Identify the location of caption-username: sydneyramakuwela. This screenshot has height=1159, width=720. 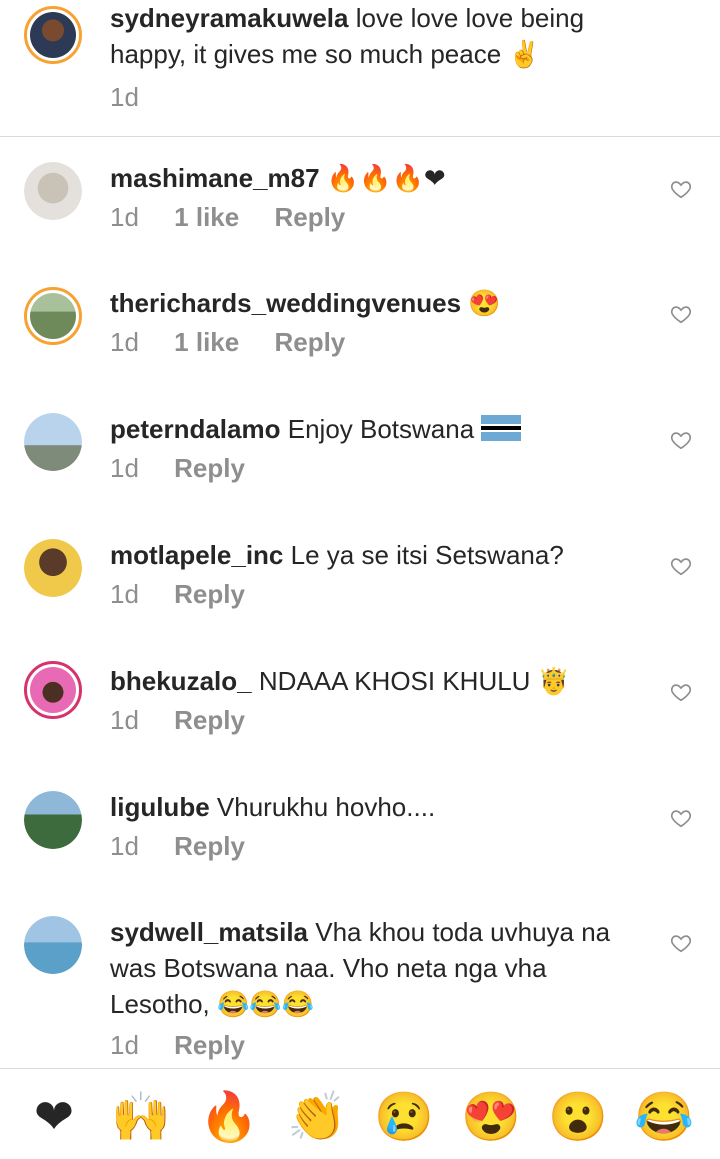
(229, 18).